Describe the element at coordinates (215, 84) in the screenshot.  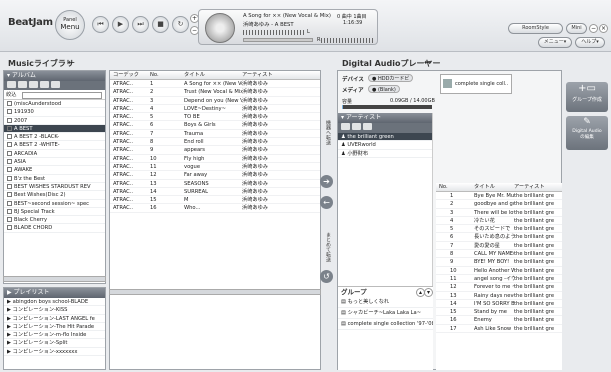
I see `track-row: ATRAC.. 1 A Song for ×× (New Voca..浜崎あゆみ` at that location.